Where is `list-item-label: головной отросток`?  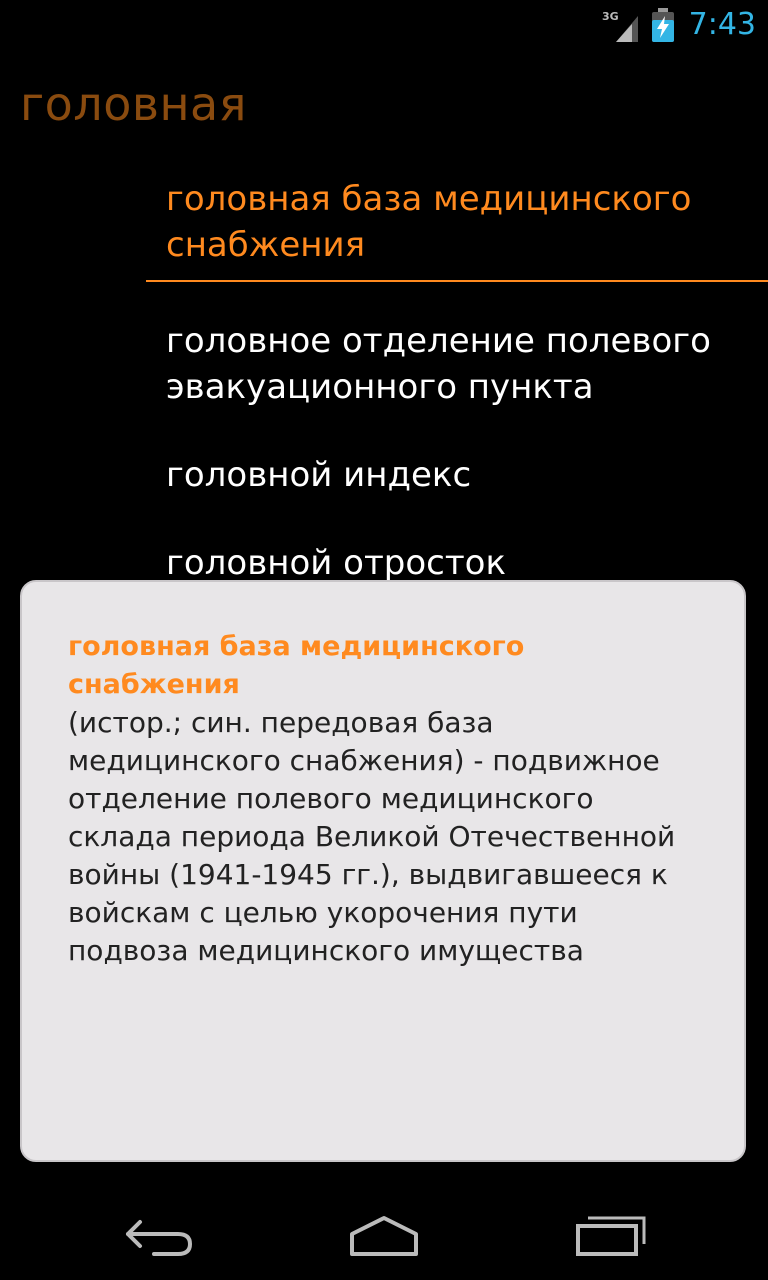
list-item-label: головной отросток is located at coordinates (336, 563).